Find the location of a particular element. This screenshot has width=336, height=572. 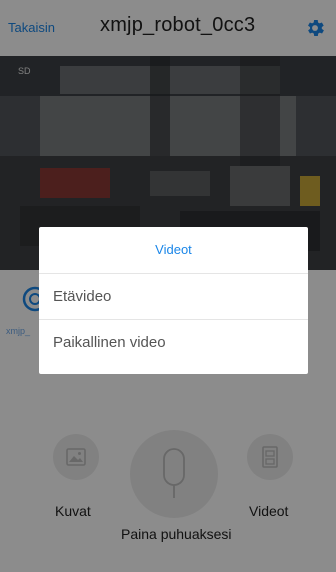

local-video-option: Paikallinen video is located at coordinates (173, 342).